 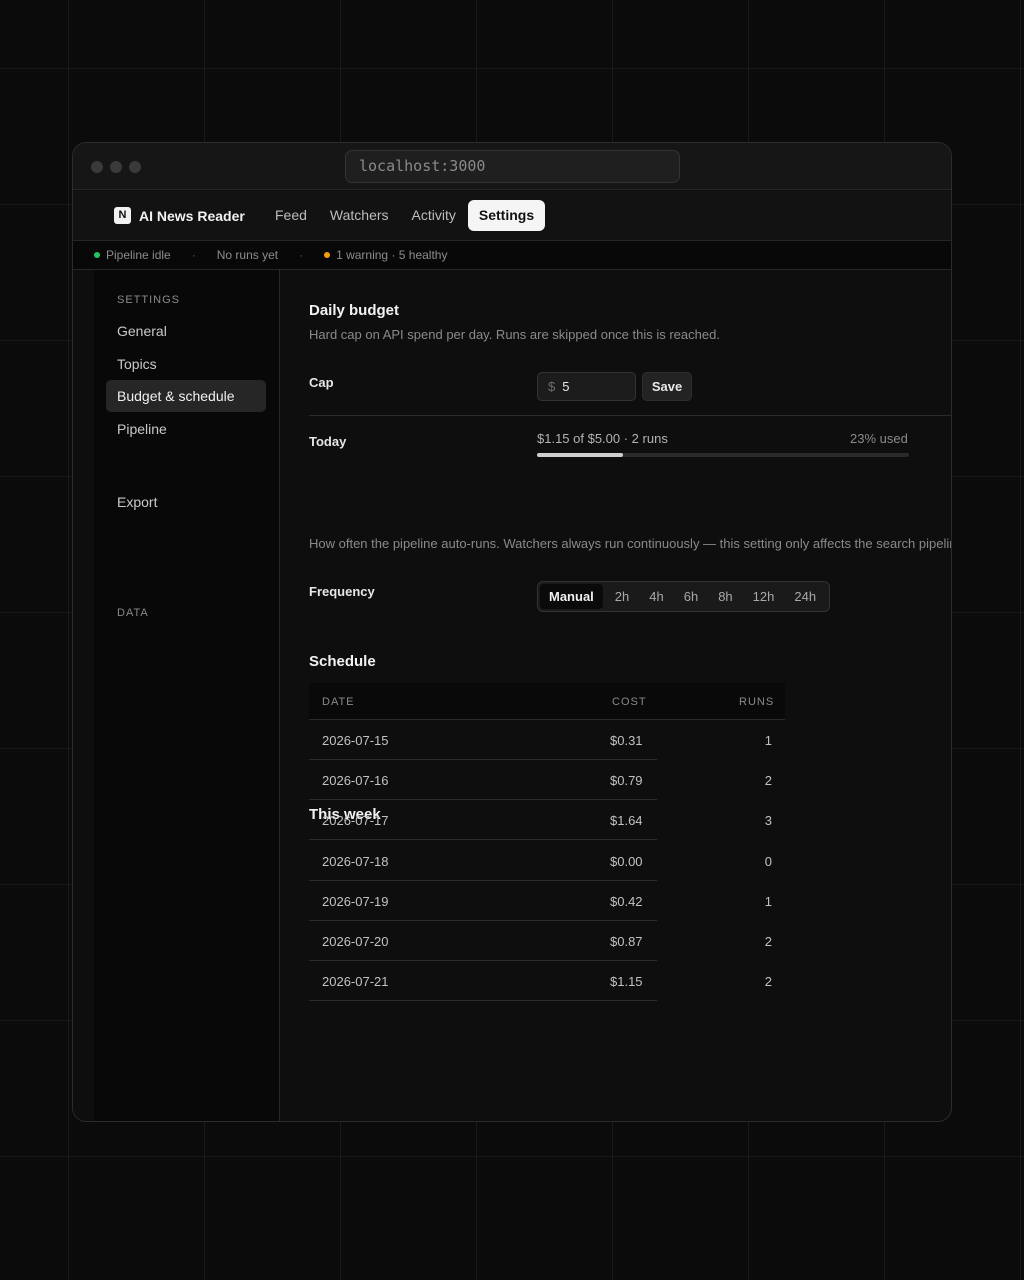 I want to click on sidebar-item-budget-schedule: Budget & schedule, so click(x=186, y=396).